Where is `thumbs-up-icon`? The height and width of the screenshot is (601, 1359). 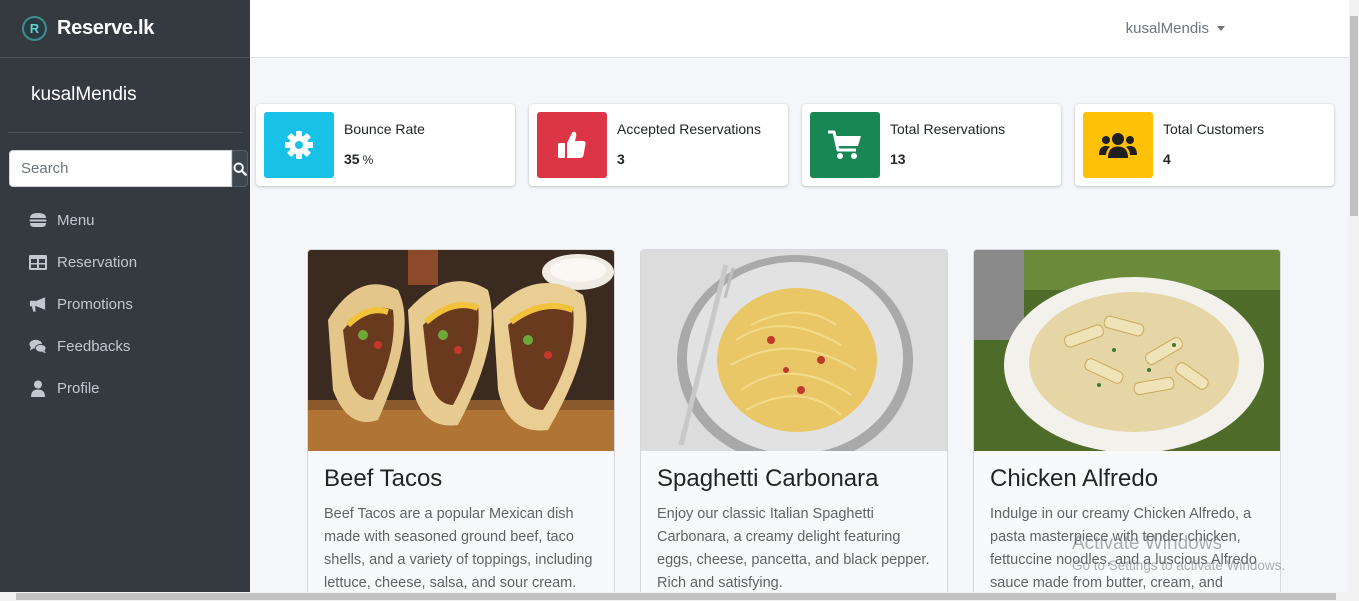
thumbs-up-icon is located at coordinates (572, 144).